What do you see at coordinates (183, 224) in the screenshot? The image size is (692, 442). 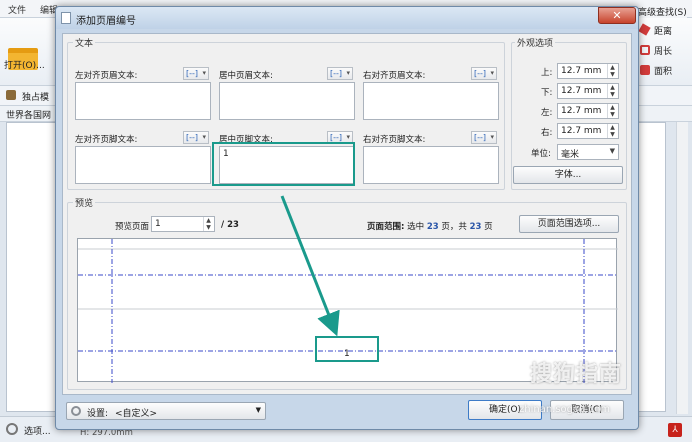 I see `preview-page-input: 1 ▲ ▼` at bounding box center [183, 224].